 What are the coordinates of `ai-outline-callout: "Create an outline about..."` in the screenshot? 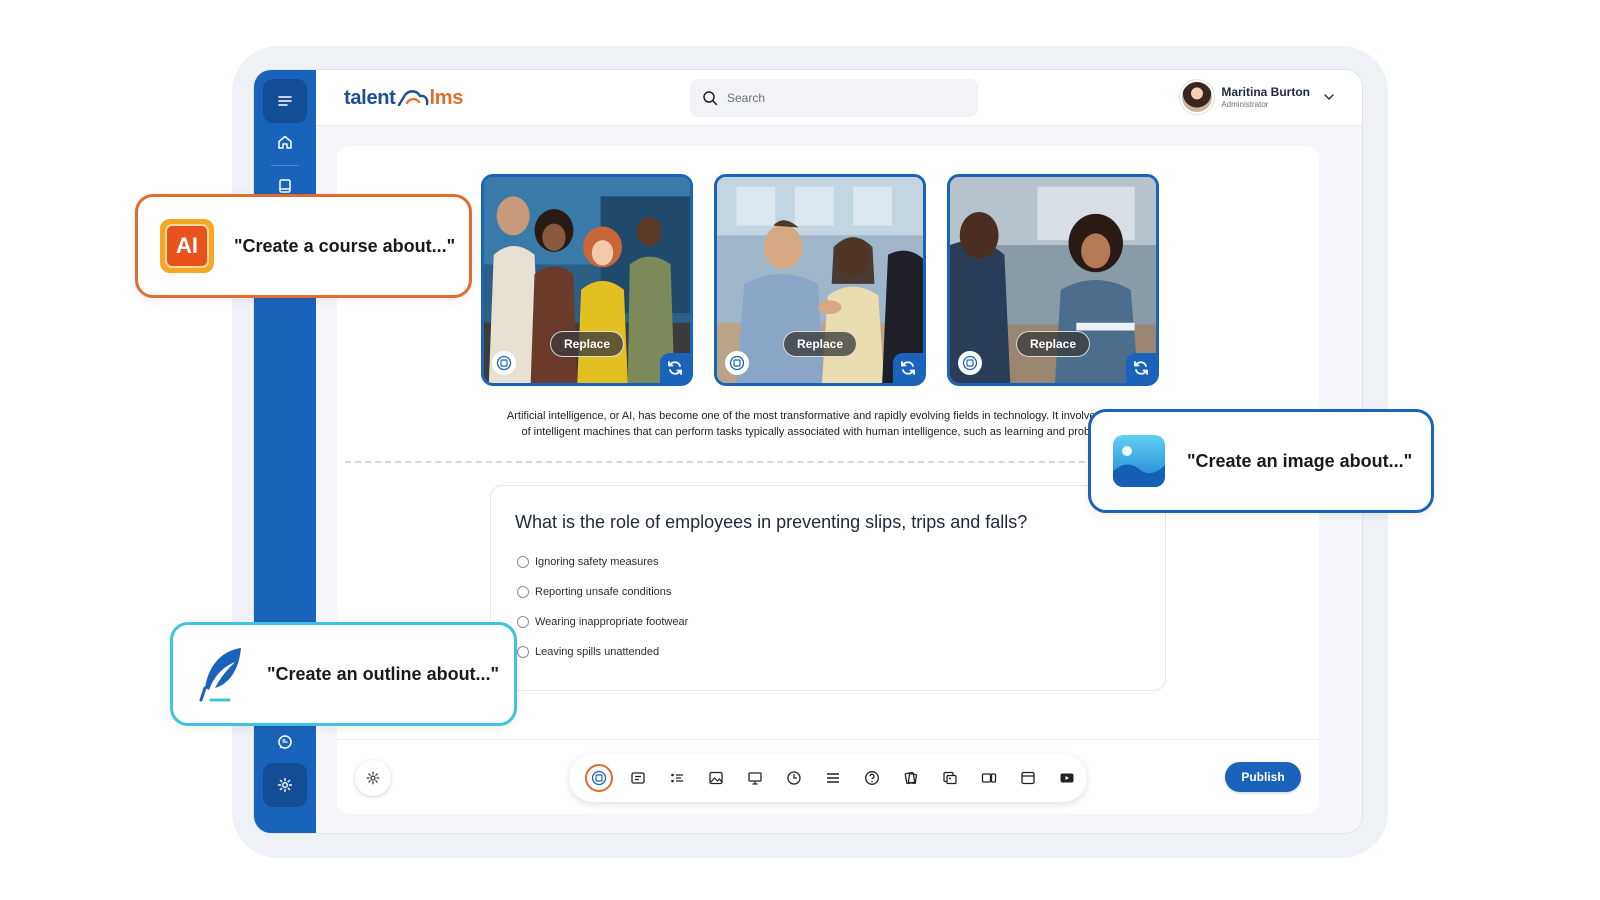 It's located at (343, 674).